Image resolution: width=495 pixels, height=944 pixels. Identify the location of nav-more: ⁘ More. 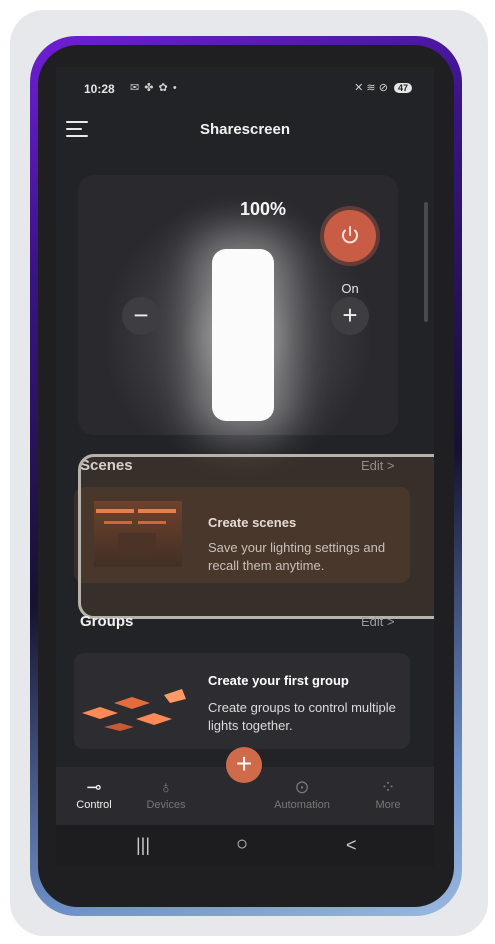
(388, 793).